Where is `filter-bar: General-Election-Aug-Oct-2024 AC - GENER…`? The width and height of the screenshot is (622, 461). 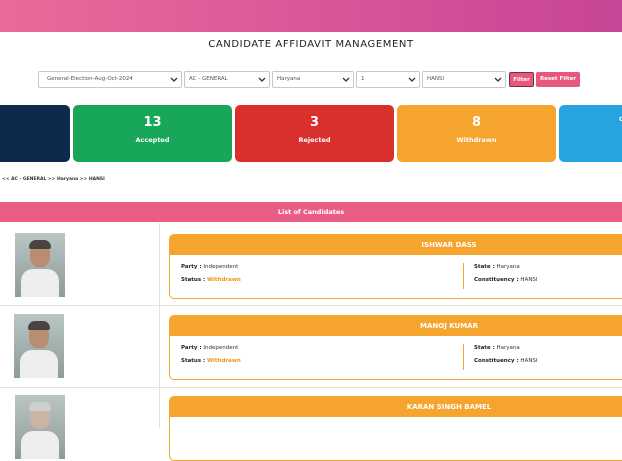 filter-bar: General-Election-Aug-Oct-2024 AC - GENER… is located at coordinates (311, 79).